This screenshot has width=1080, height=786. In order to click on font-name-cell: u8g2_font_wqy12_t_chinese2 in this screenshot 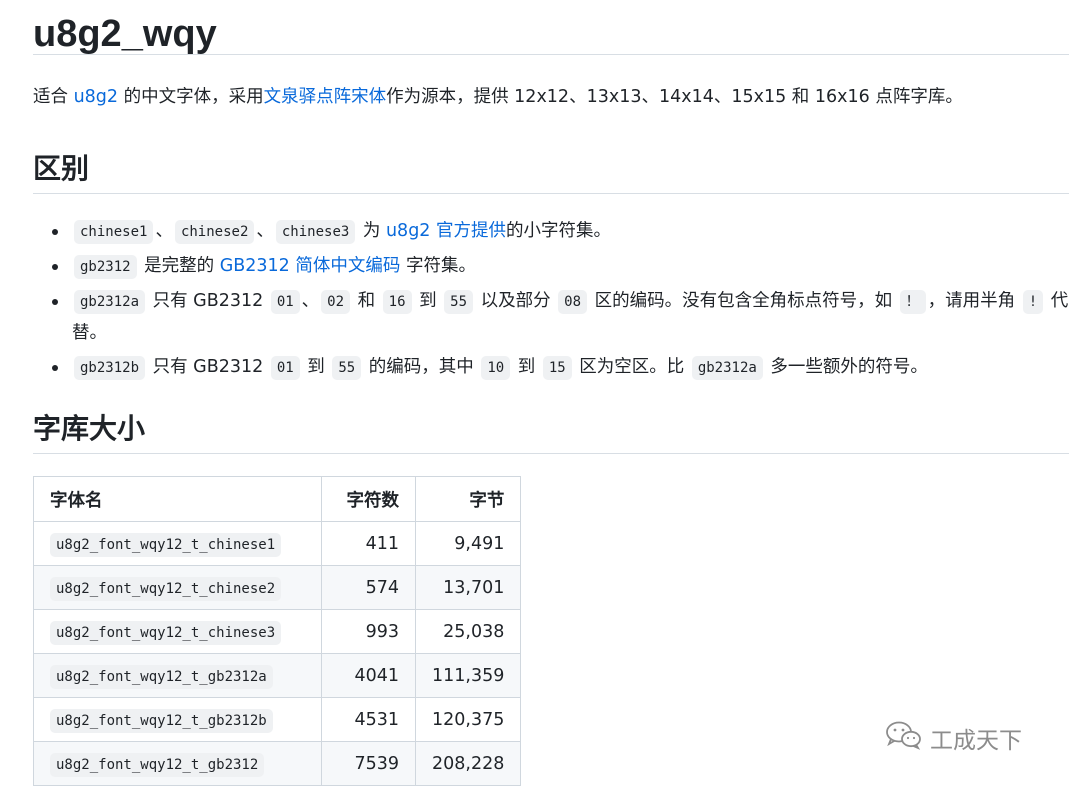, I will do `click(177, 587)`.